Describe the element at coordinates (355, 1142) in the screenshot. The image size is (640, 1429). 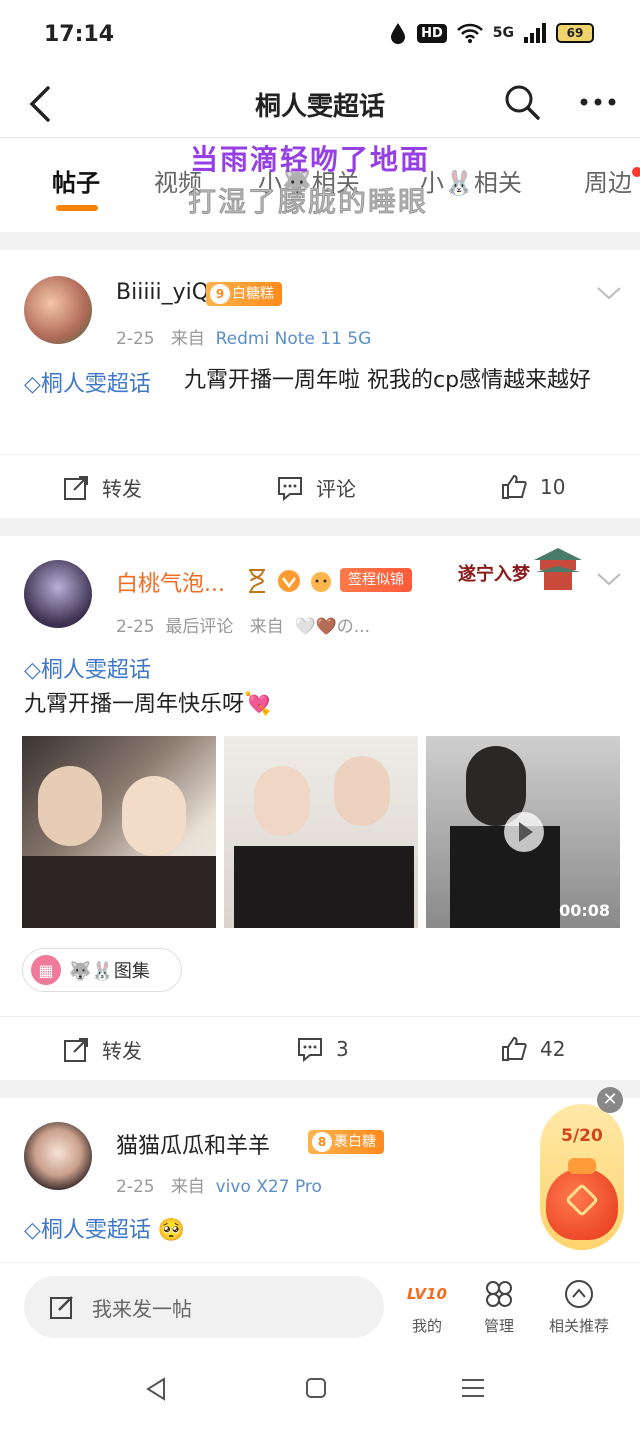
I see `badge-label: 裹白糖` at that location.